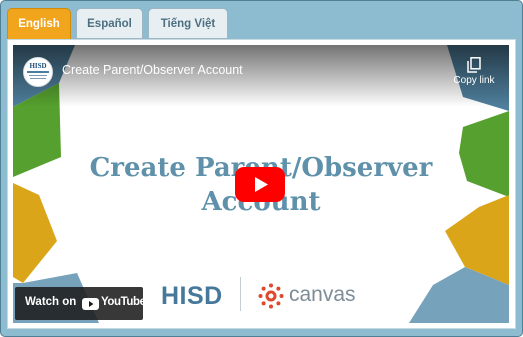  What do you see at coordinates (322, 294) in the screenshot?
I see `brand-canvas: canvas` at bounding box center [322, 294].